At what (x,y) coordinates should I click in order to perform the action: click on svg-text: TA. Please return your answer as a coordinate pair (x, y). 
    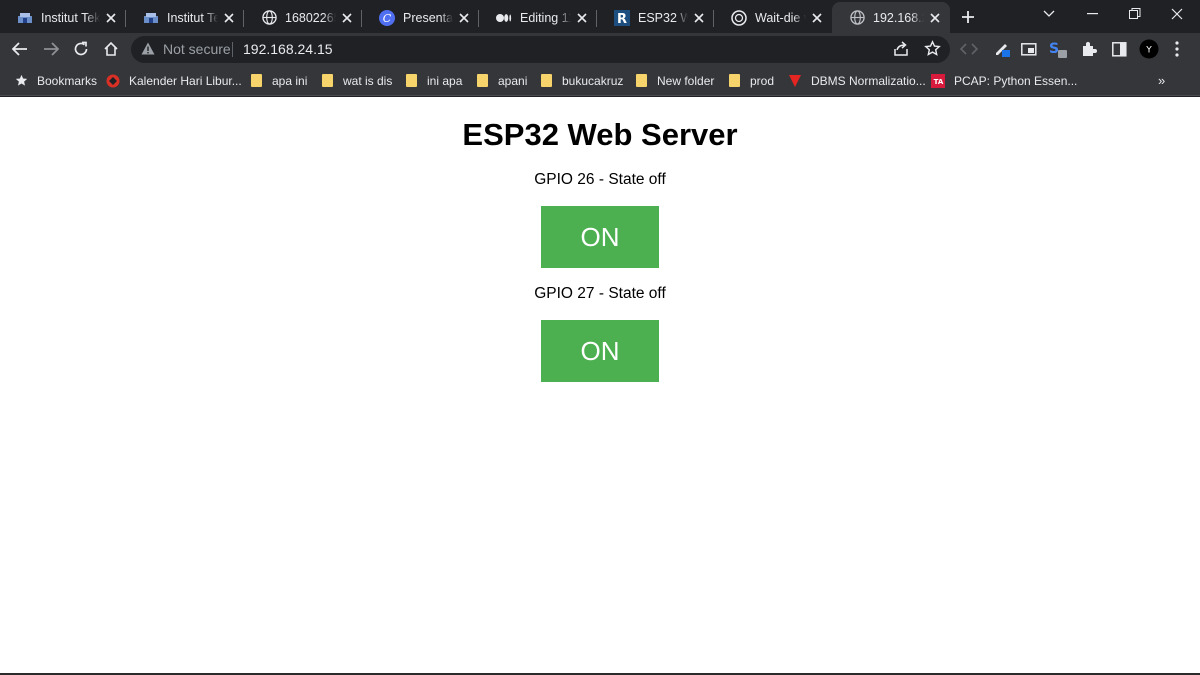
    Looking at the image, I should click on (939, 82).